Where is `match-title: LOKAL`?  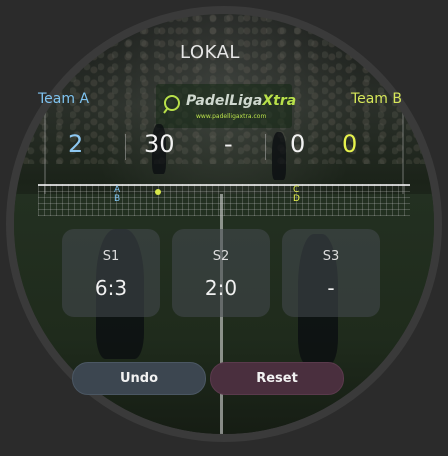
match-title: LOKAL is located at coordinates (210, 52).